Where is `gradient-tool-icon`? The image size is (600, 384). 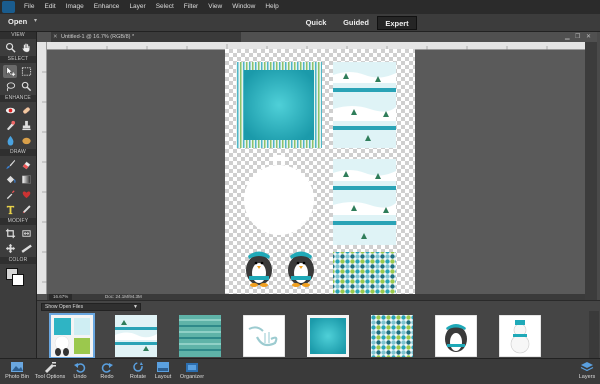 gradient-tool-icon is located at coordinates (26, 179).